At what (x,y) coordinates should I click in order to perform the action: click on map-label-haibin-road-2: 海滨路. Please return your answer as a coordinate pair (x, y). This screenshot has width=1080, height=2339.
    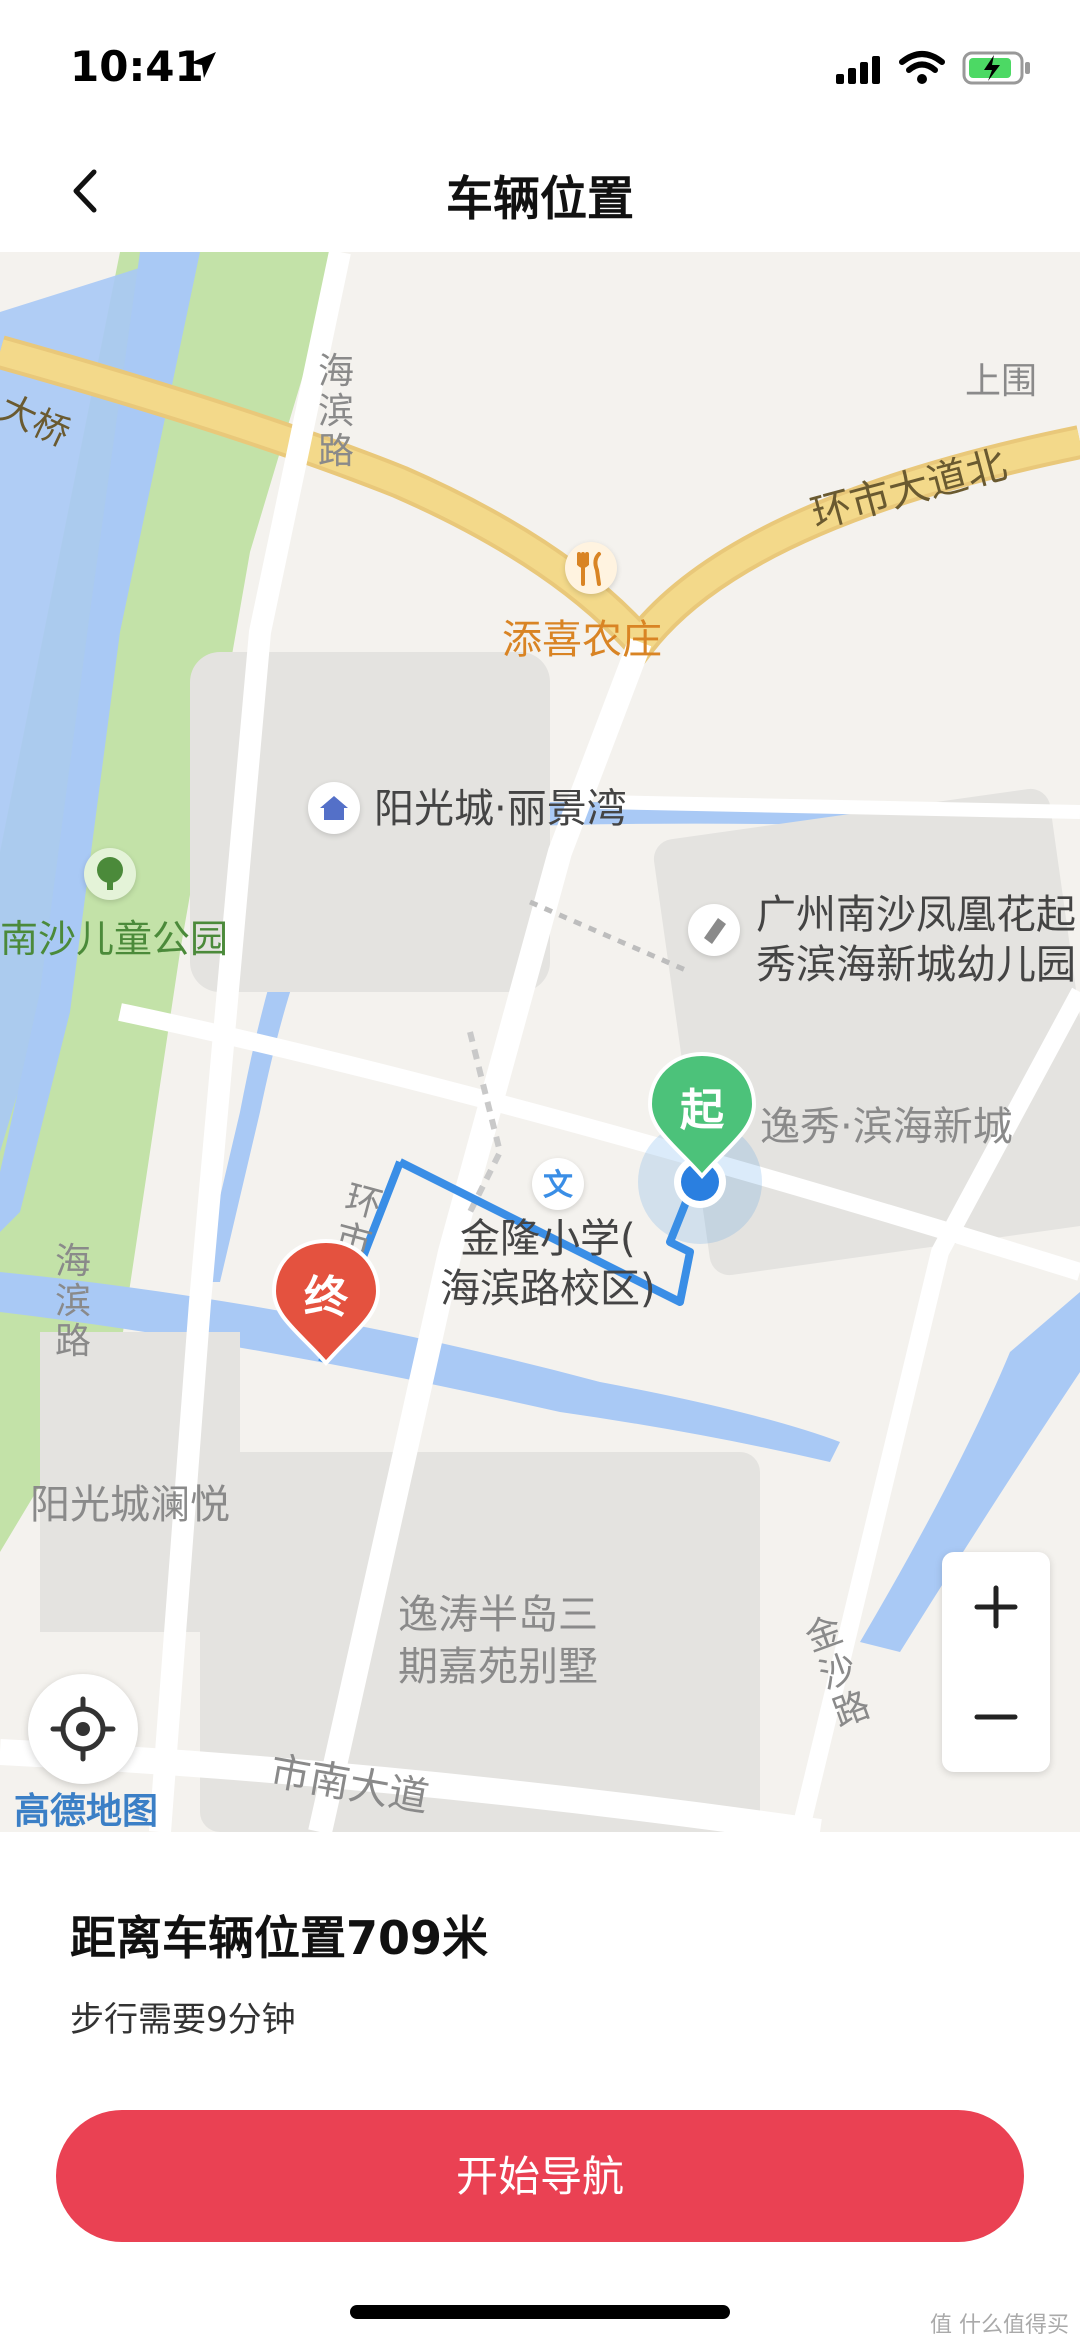
    Looking at the image, I should click on (73, 1301).